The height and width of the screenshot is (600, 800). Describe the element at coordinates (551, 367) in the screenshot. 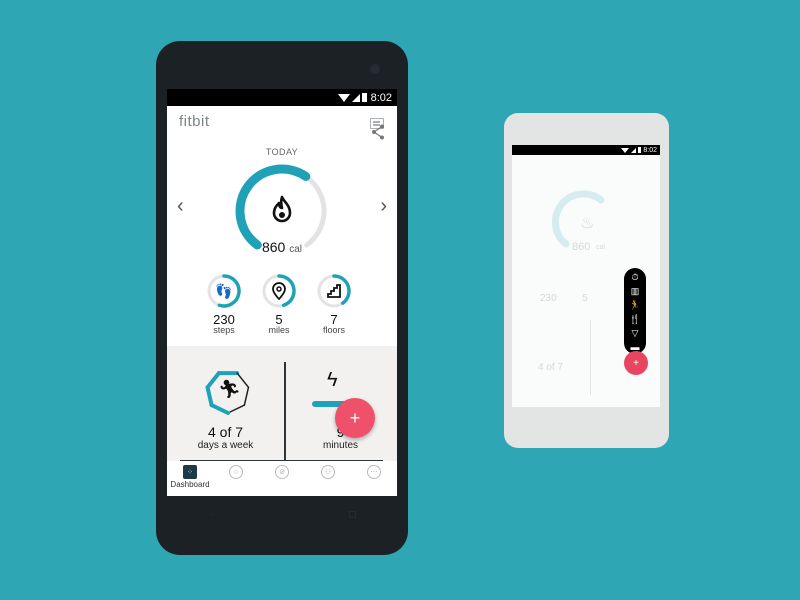

I see `secondary-exercise-value: 4 of 7` at that location.